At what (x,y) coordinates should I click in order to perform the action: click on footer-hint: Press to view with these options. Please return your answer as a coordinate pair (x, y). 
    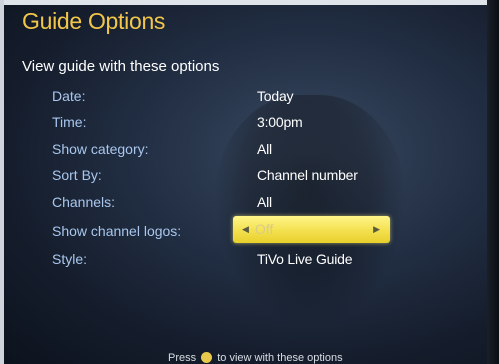
    Looking at the image, I should click on (255, 358).